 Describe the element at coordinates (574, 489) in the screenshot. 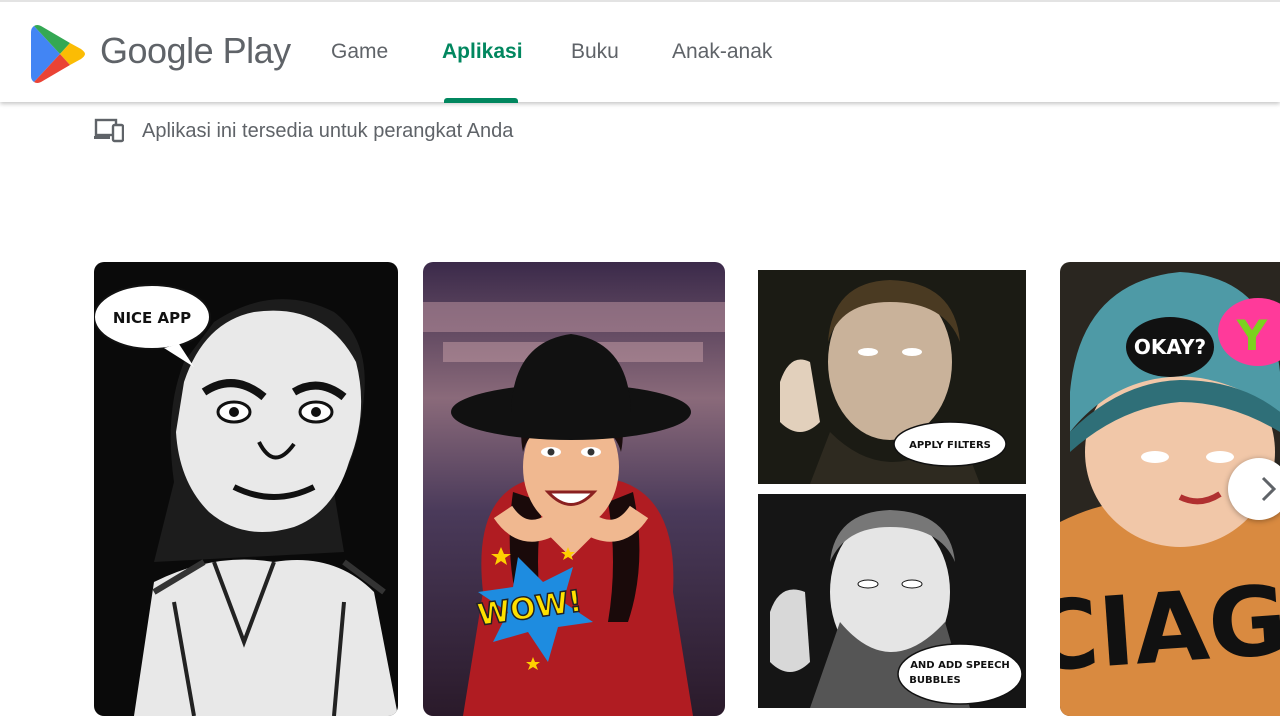

I see `screenshot-2: WOW!` at that location.